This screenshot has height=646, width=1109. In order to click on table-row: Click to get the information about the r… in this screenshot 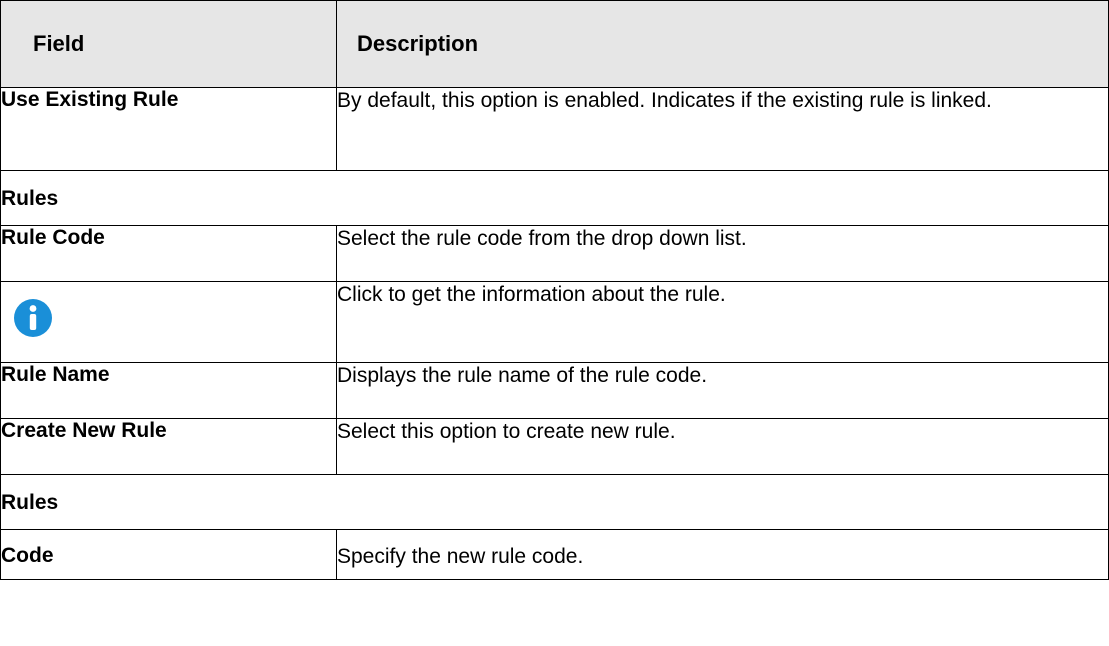, I will do `click(554, 322)`.